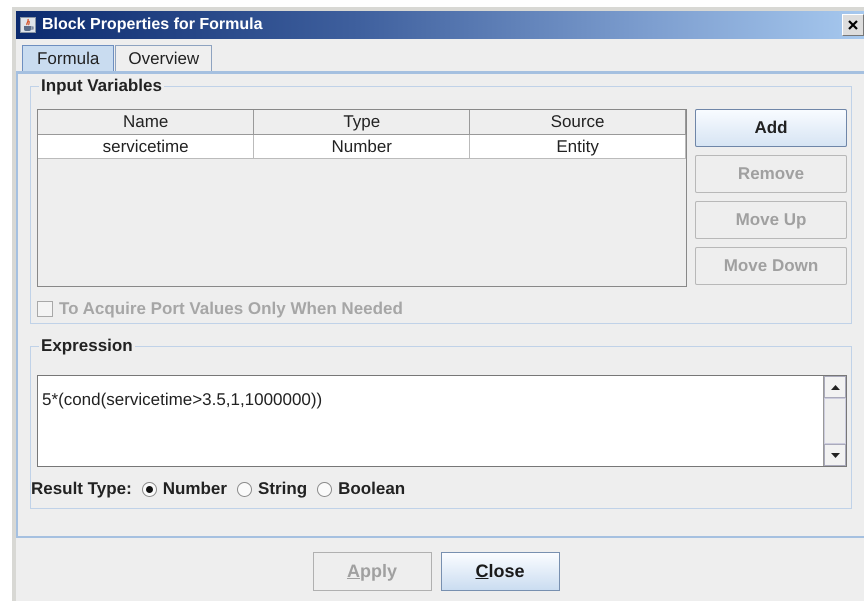 This screenshot has width=864, height=601. I want to click on table-cell: servicetime, so click(146, 146).